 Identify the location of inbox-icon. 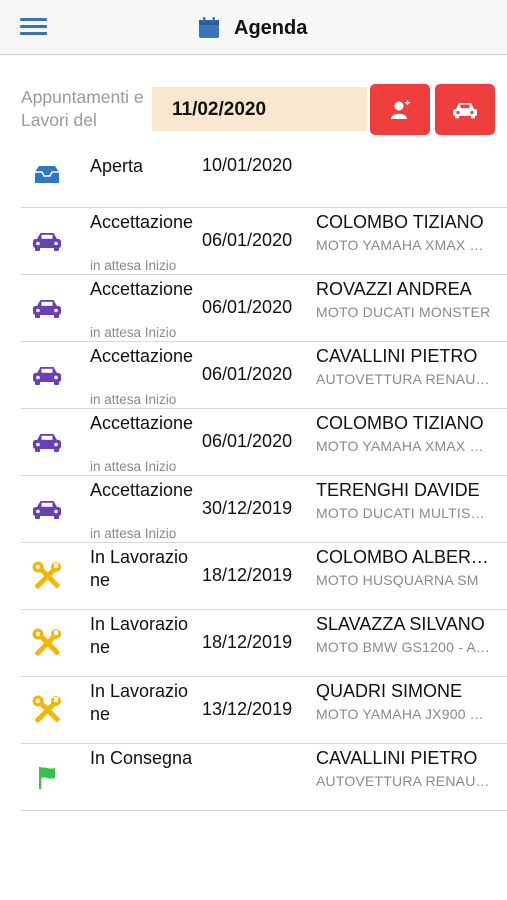
(47, 174).